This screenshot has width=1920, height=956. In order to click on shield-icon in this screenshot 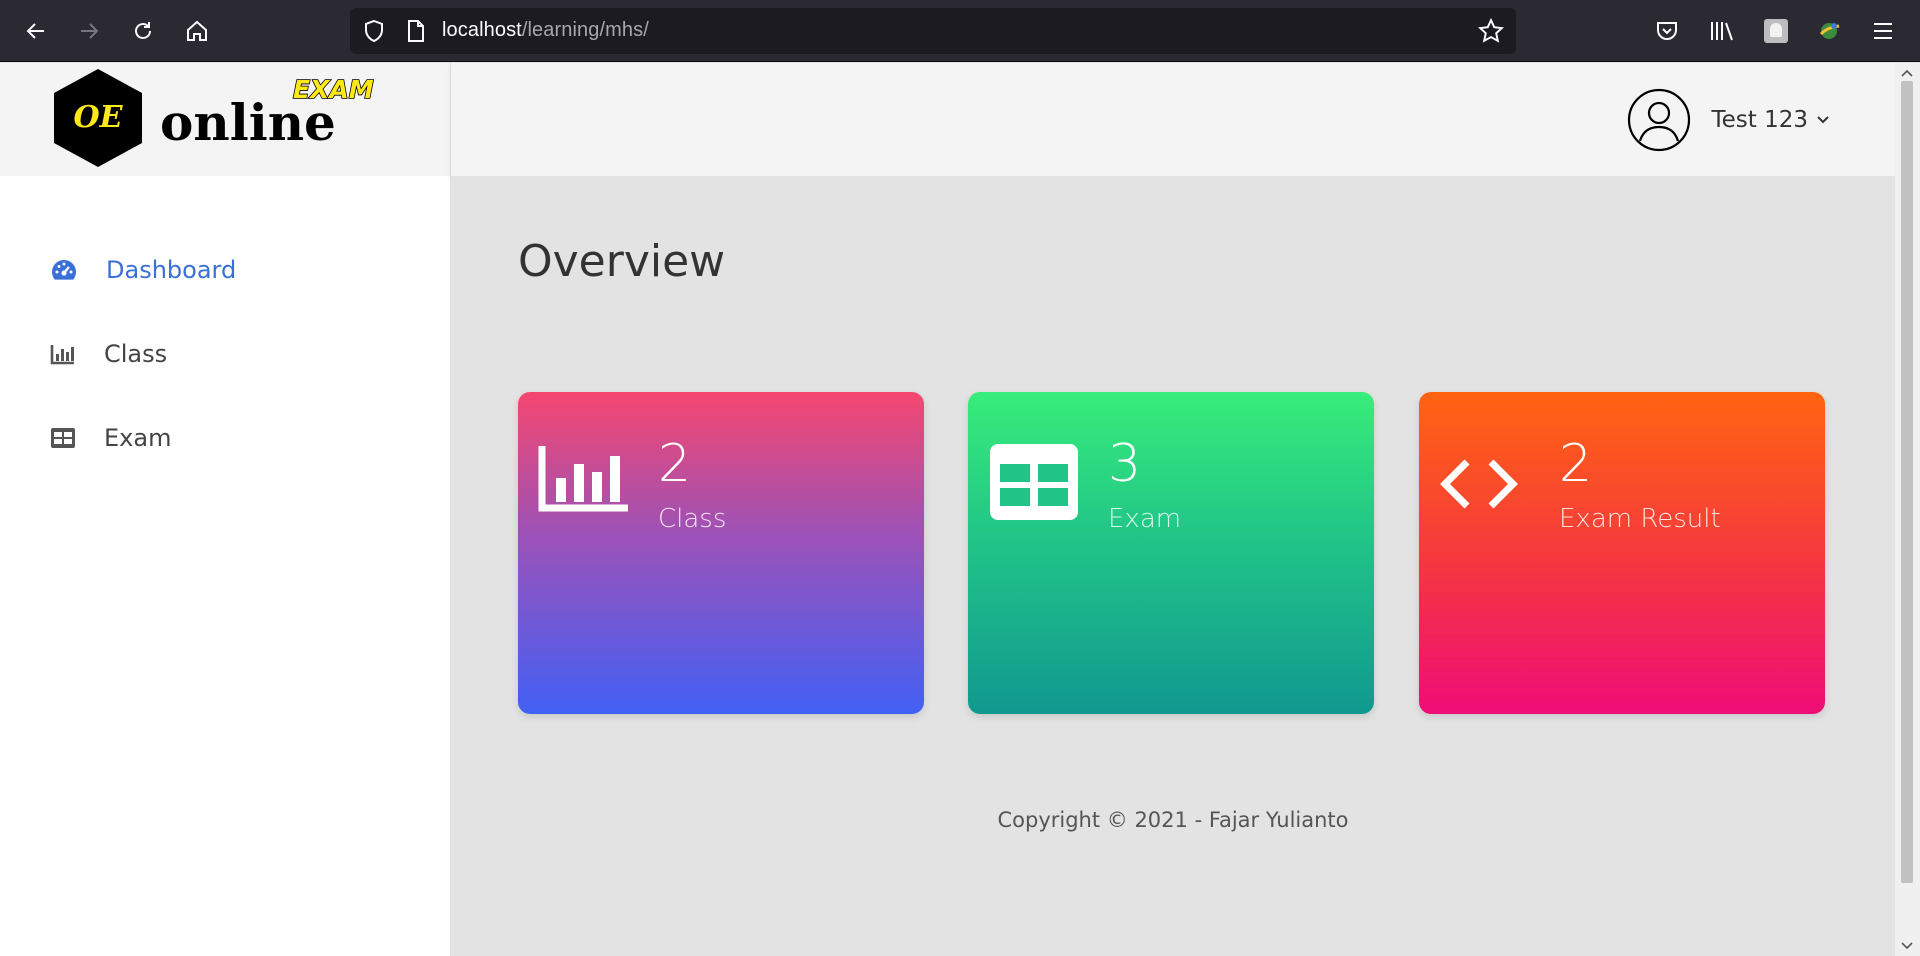, I will do `click(374, 33)`.